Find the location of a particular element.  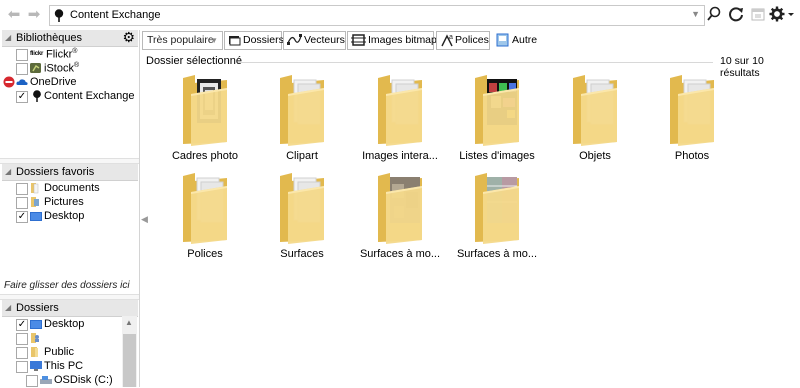

library-label: Content Exchange is located at coordinates (89, 96).